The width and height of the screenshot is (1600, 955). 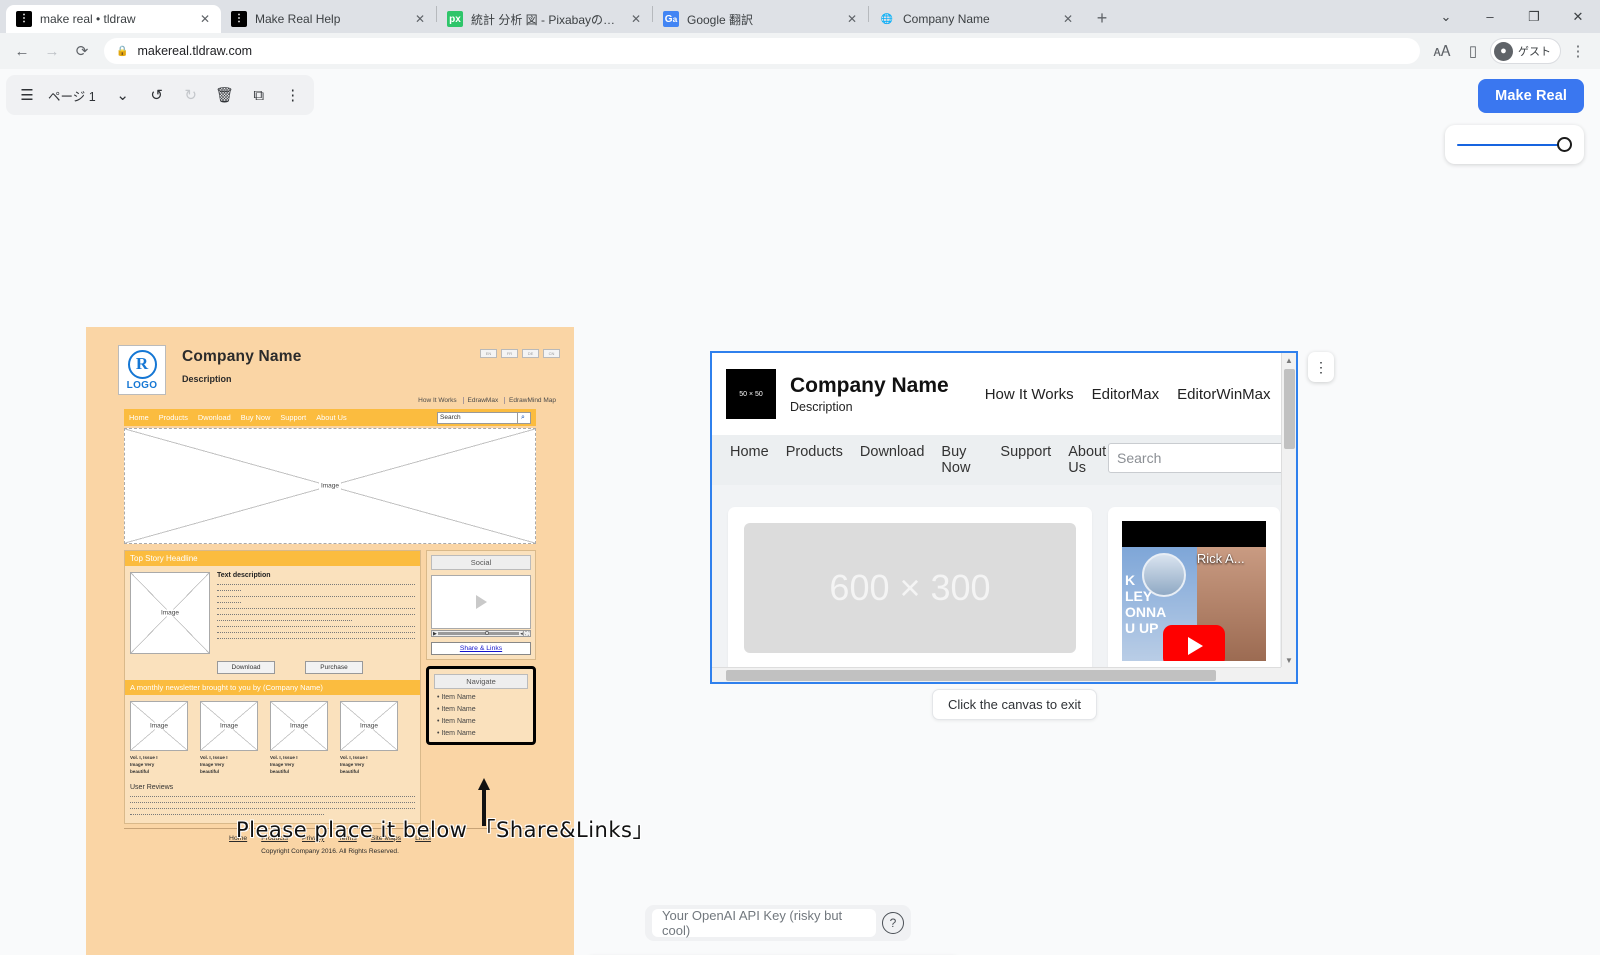 I want to click on style-slider-panel, so click(x=1514, y=144).